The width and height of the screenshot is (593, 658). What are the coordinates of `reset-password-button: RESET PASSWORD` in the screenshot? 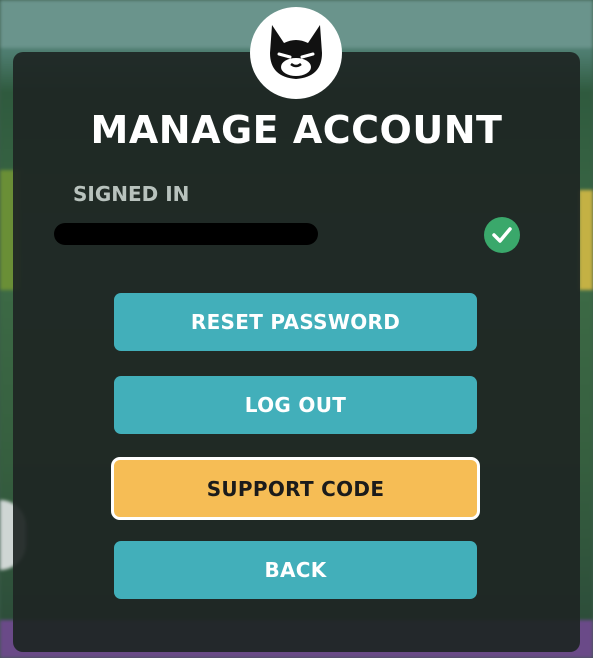 It's located at (295, 322).